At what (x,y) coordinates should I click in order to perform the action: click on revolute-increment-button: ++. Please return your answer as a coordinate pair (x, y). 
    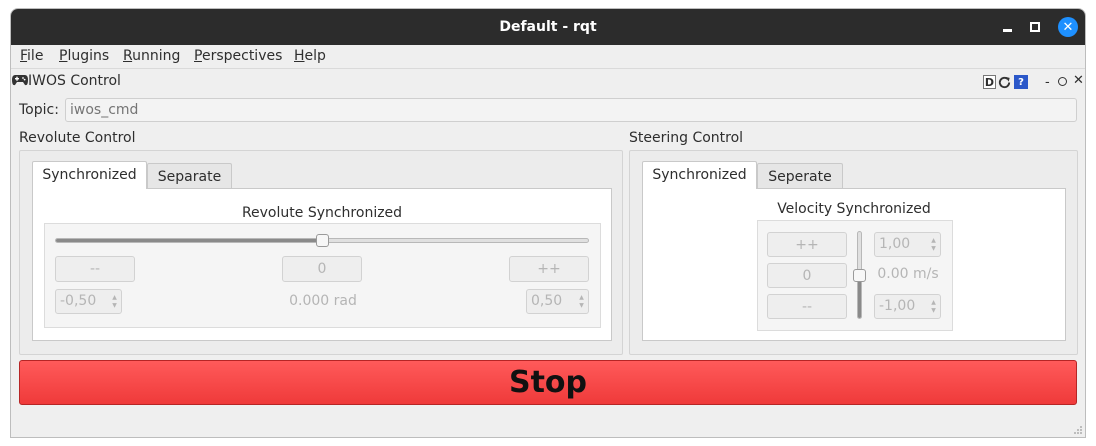
    Looking at the image, I should click on (549, 269).